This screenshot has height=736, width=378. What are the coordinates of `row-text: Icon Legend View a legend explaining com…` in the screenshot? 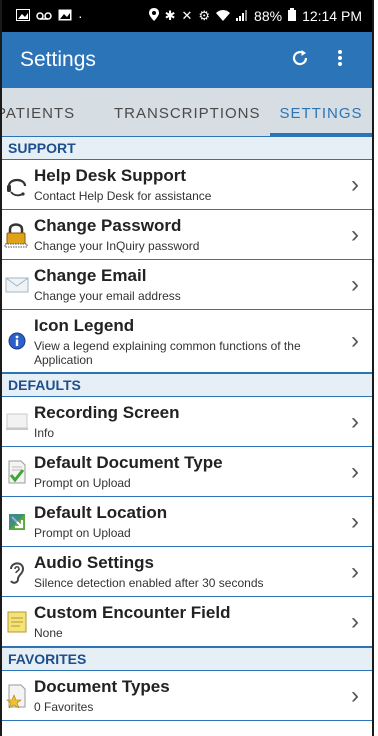 It's located at (185, 341).